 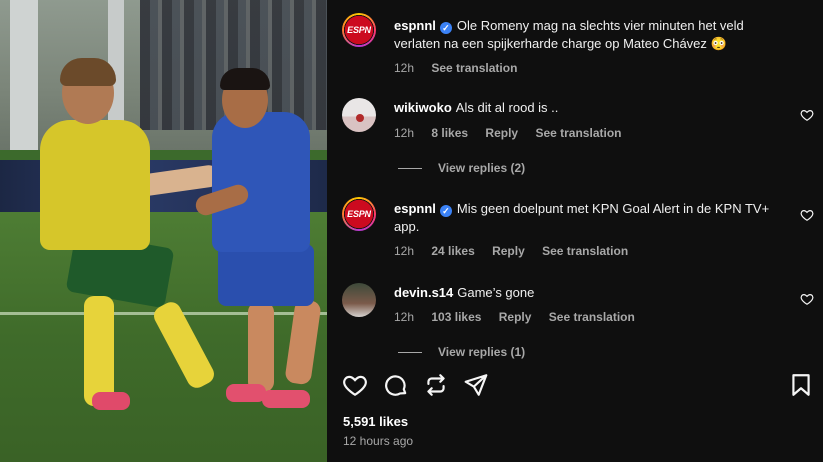 What do you see at coordinates (423, 292) in the screenshot?
I see `username: devin.s14` at bounding box center [423, 292].